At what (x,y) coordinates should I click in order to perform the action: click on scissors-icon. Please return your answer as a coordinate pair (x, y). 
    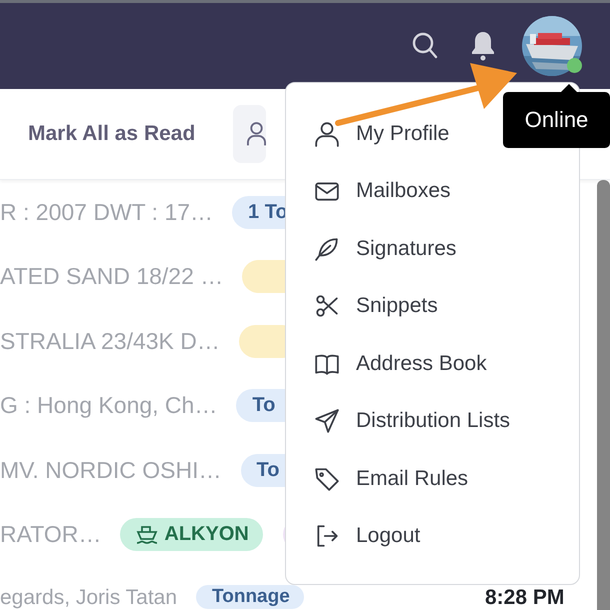
    Looking at the image, I should click on (327, 306).